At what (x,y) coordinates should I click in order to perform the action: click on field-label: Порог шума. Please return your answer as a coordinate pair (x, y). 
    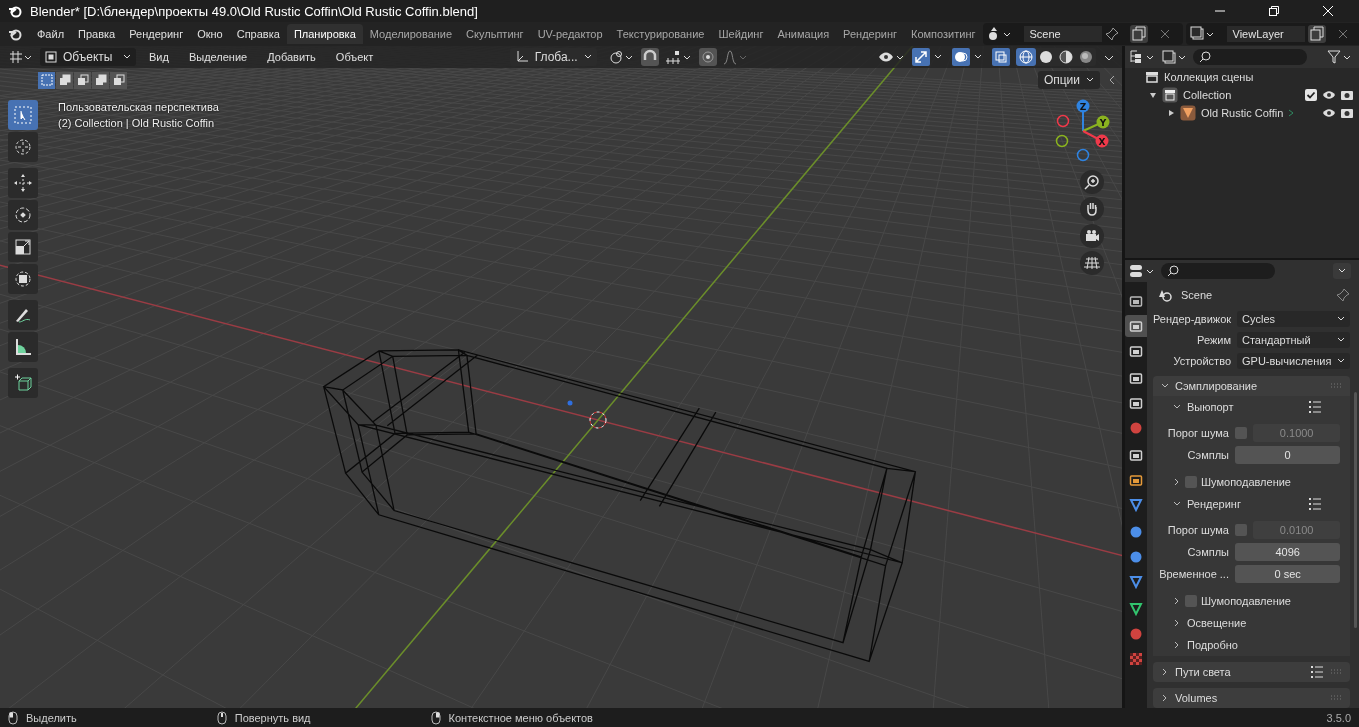
    Looking at the image, I should click on (1197, 529).